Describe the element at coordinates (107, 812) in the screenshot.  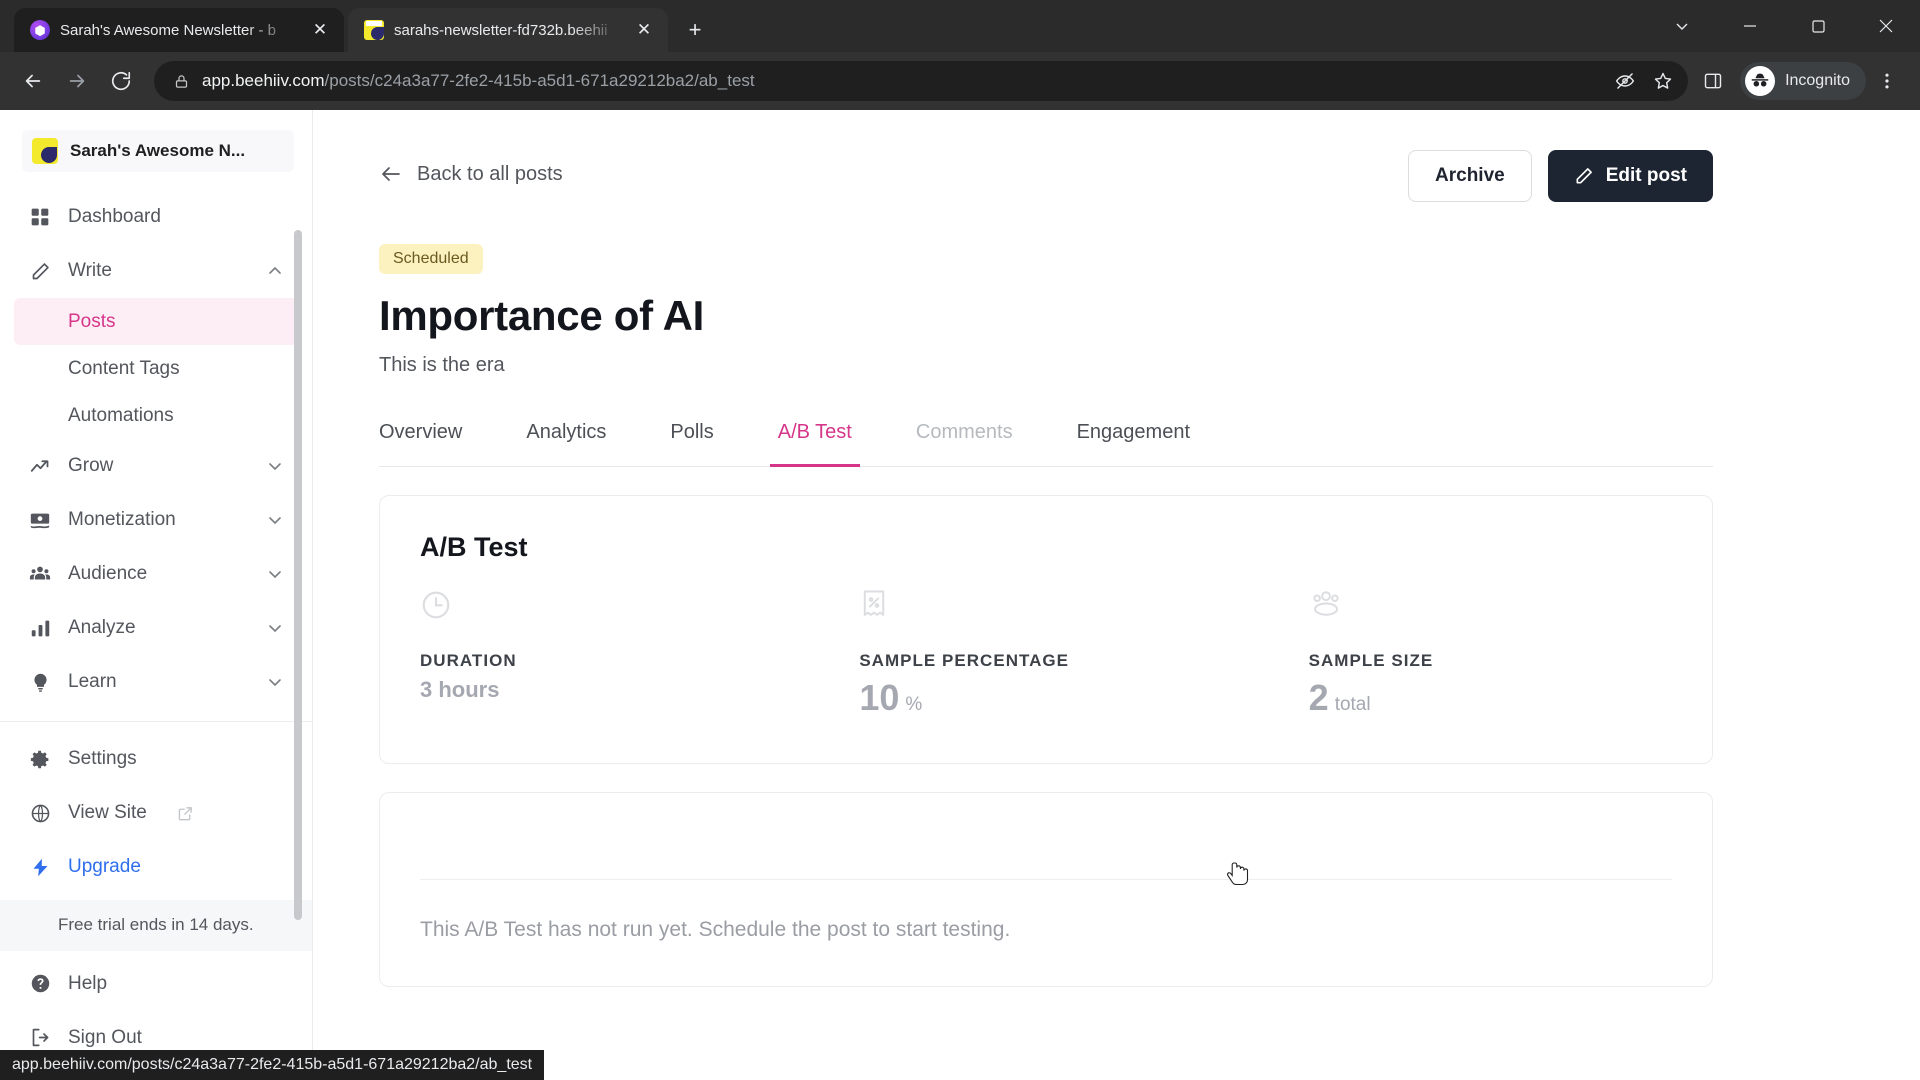
I see `sidebar-item-label: View Site` at that location.